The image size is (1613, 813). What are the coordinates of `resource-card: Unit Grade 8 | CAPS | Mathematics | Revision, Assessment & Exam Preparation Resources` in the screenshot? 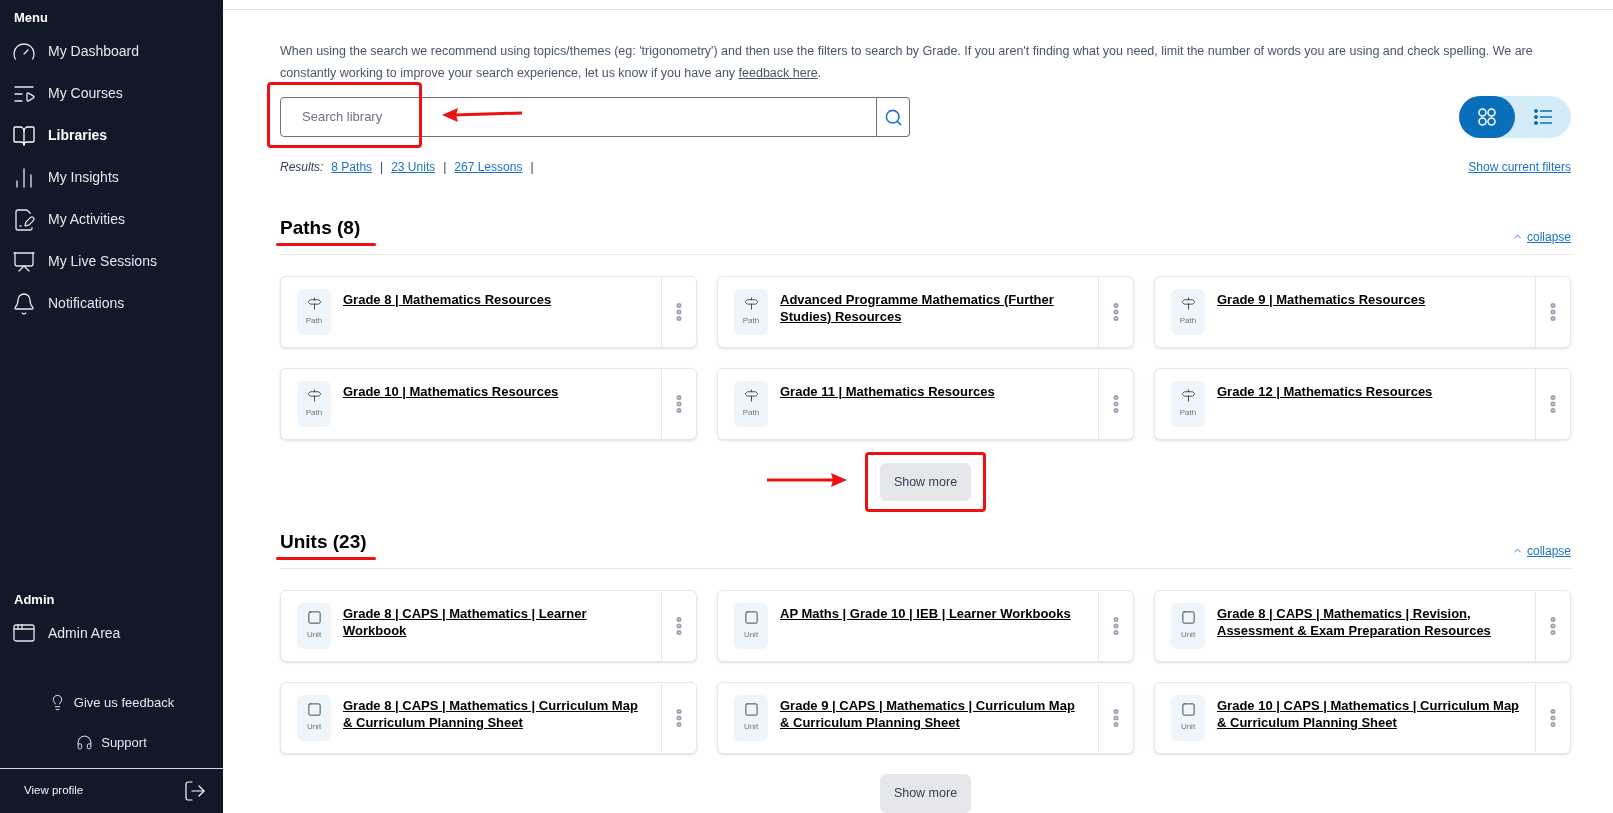 It's located at (1362, 625).